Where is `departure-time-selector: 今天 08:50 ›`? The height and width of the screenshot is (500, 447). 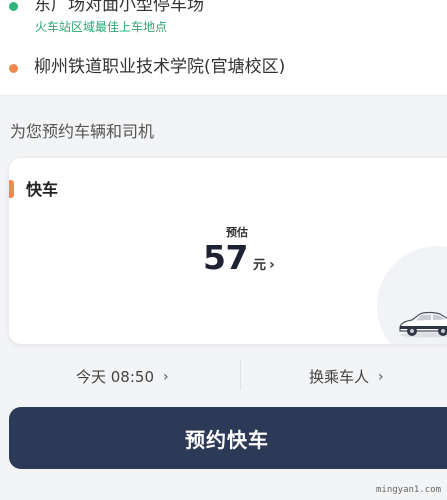
departure-time-selector: 今天 08:50 › is located at coordinates (122, 376).